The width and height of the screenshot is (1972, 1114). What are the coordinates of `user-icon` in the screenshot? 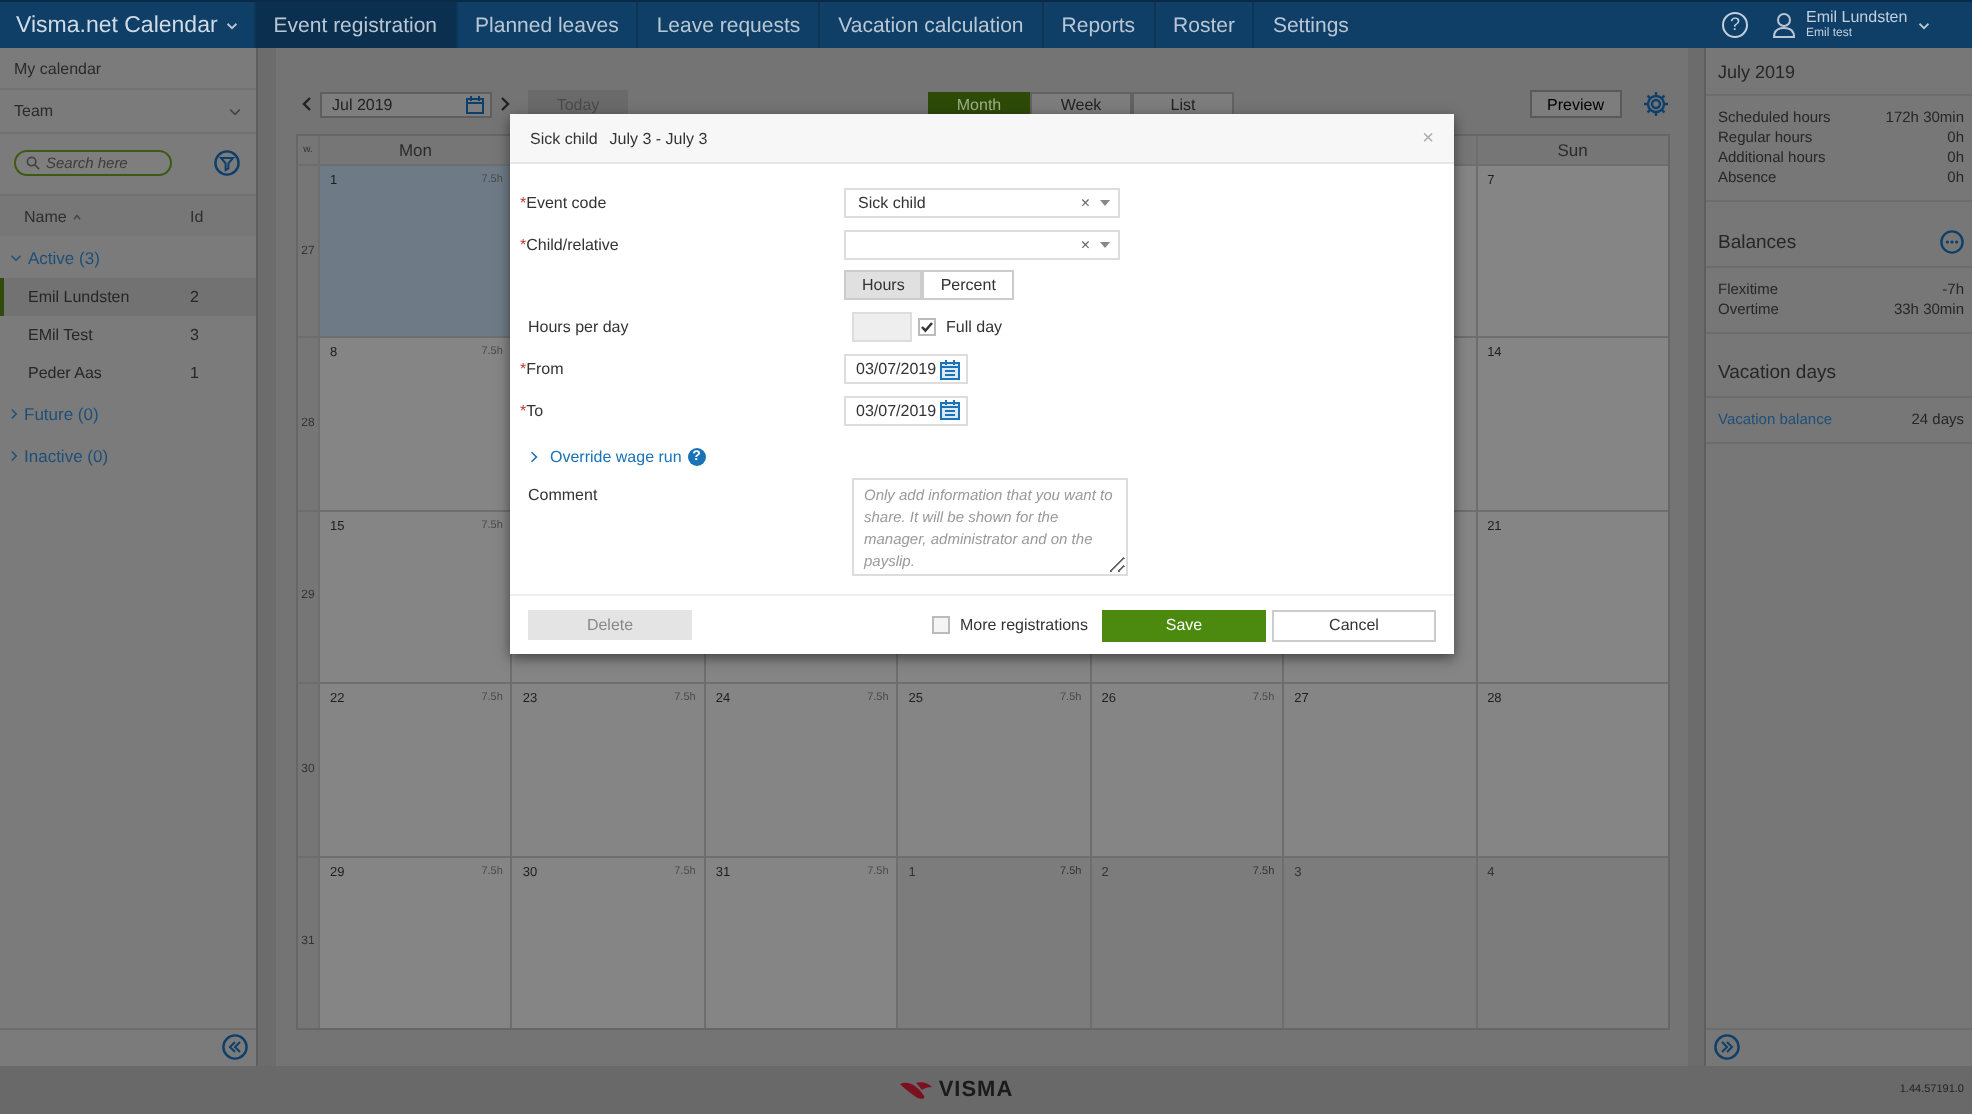 It's located at (1784, 25).